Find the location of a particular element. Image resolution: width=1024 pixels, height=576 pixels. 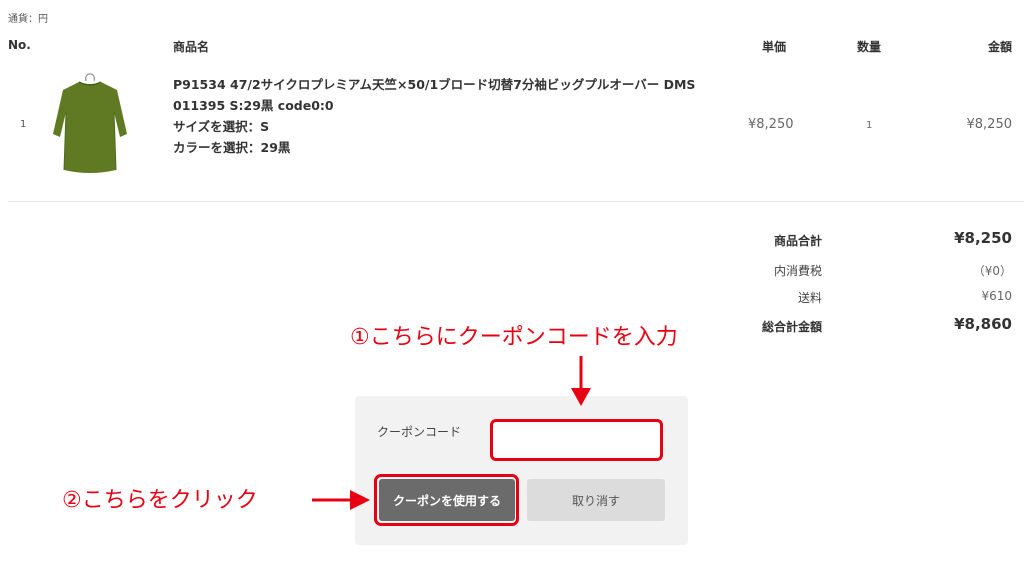

item-name-line2: 011395 S:29黒 code0:0 is located at coordinates (253, 105).